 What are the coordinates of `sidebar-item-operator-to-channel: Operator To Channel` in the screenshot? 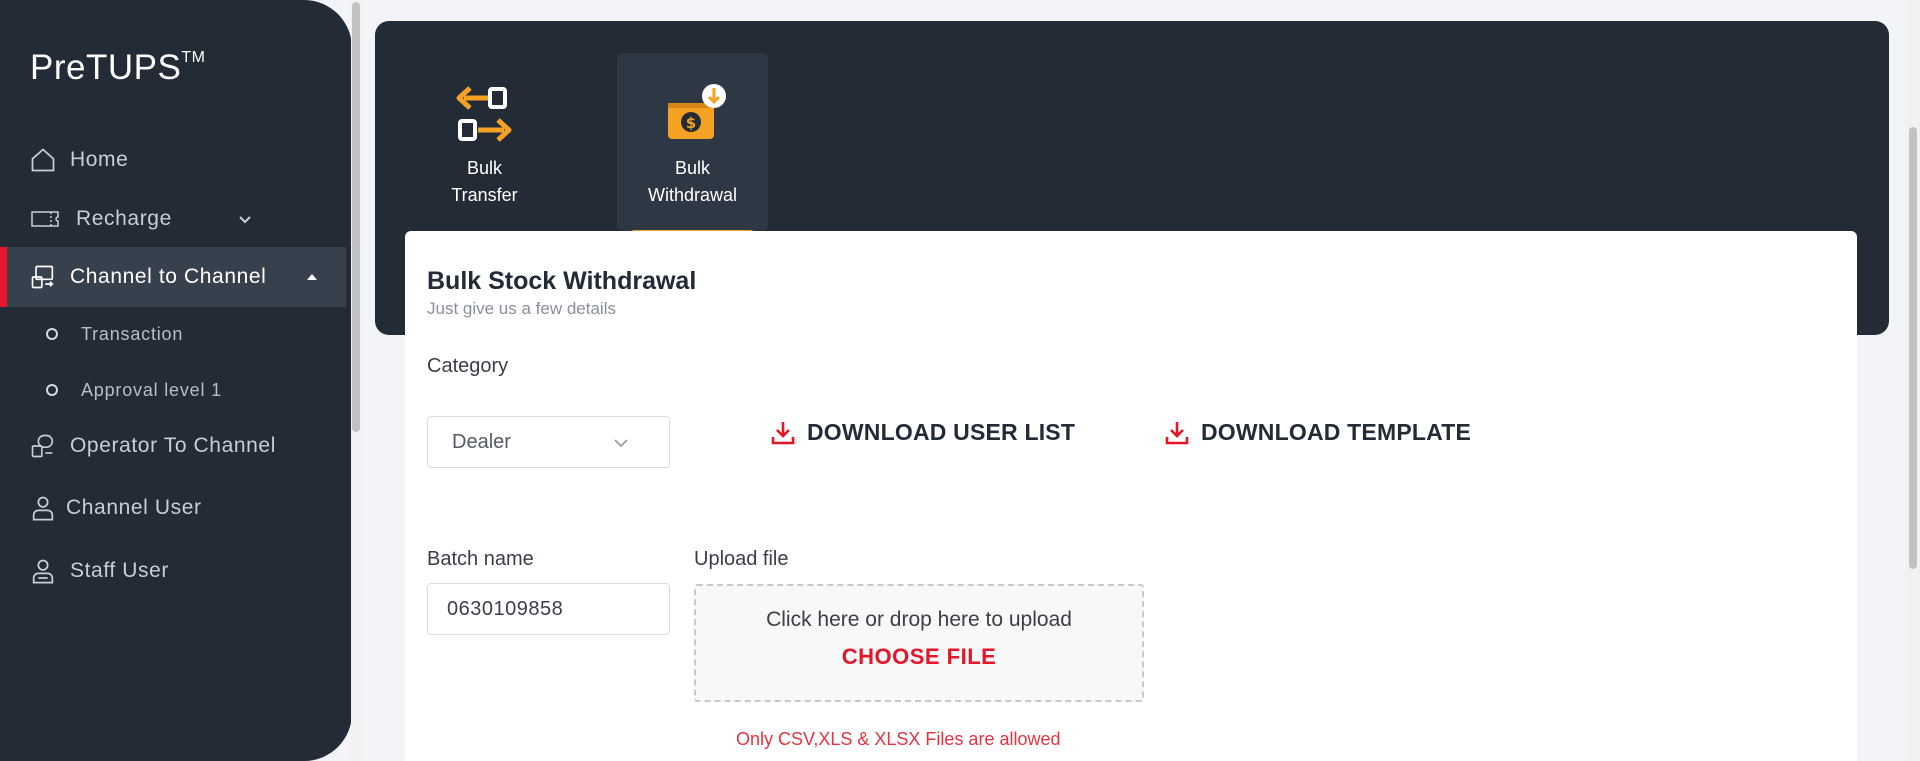 It's located at (173, 446).